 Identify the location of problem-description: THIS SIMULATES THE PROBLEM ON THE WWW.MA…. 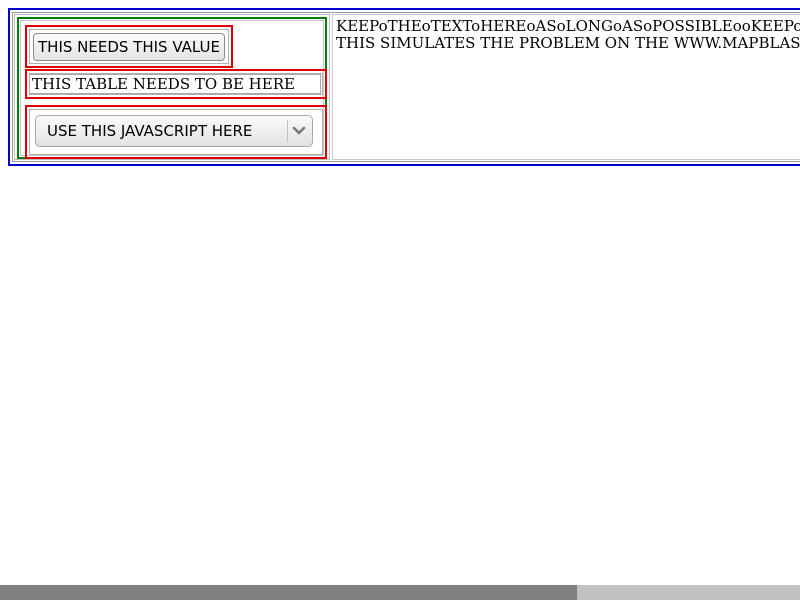
(568, 43).